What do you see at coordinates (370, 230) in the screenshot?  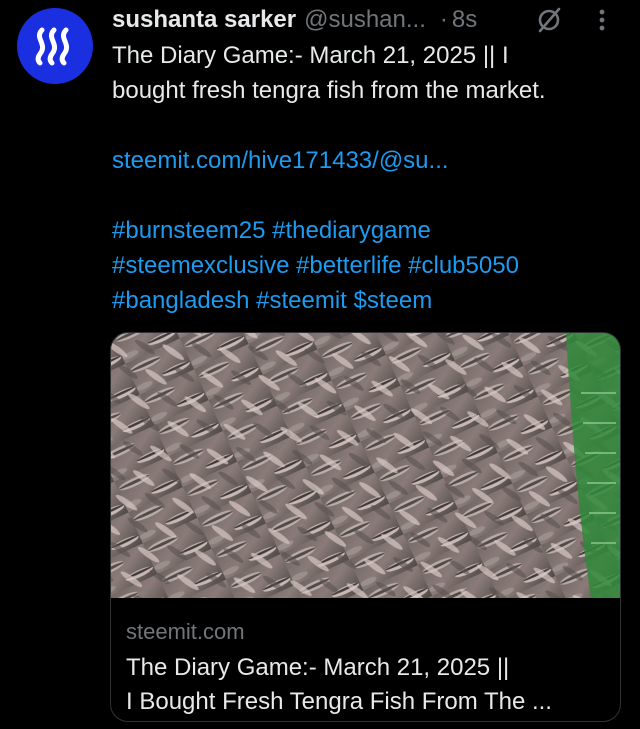 I see `hashtag-line: #burnsteem25 #thediarygame` at bounding box center [370, 230].